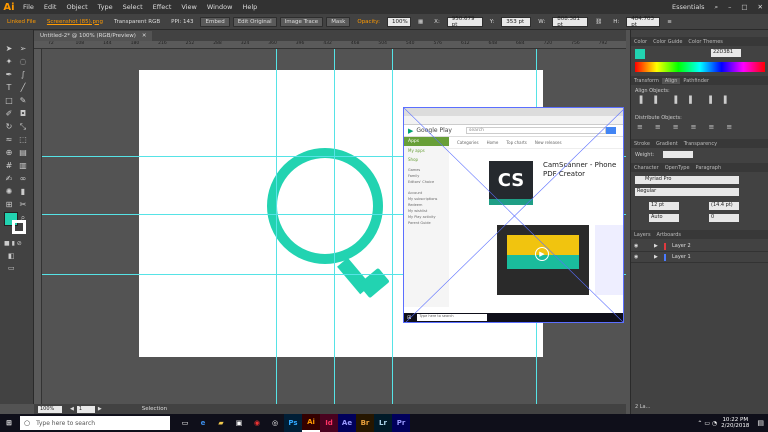 The height and width of the screenshot is (432, 768). Describe the element at coordinates (23, 166) in the screenshot. I see `gradient-tool-icon: ▥` at that location.